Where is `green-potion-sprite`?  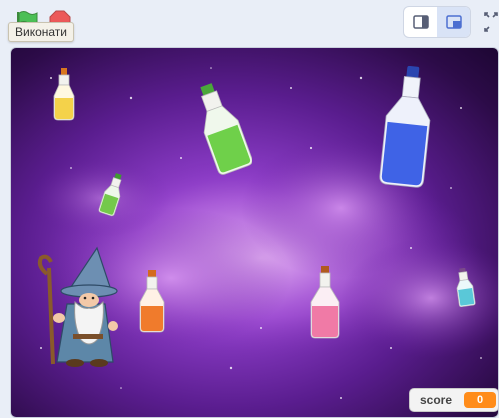 green-potion-sprite is located at coordinates (223, 129).